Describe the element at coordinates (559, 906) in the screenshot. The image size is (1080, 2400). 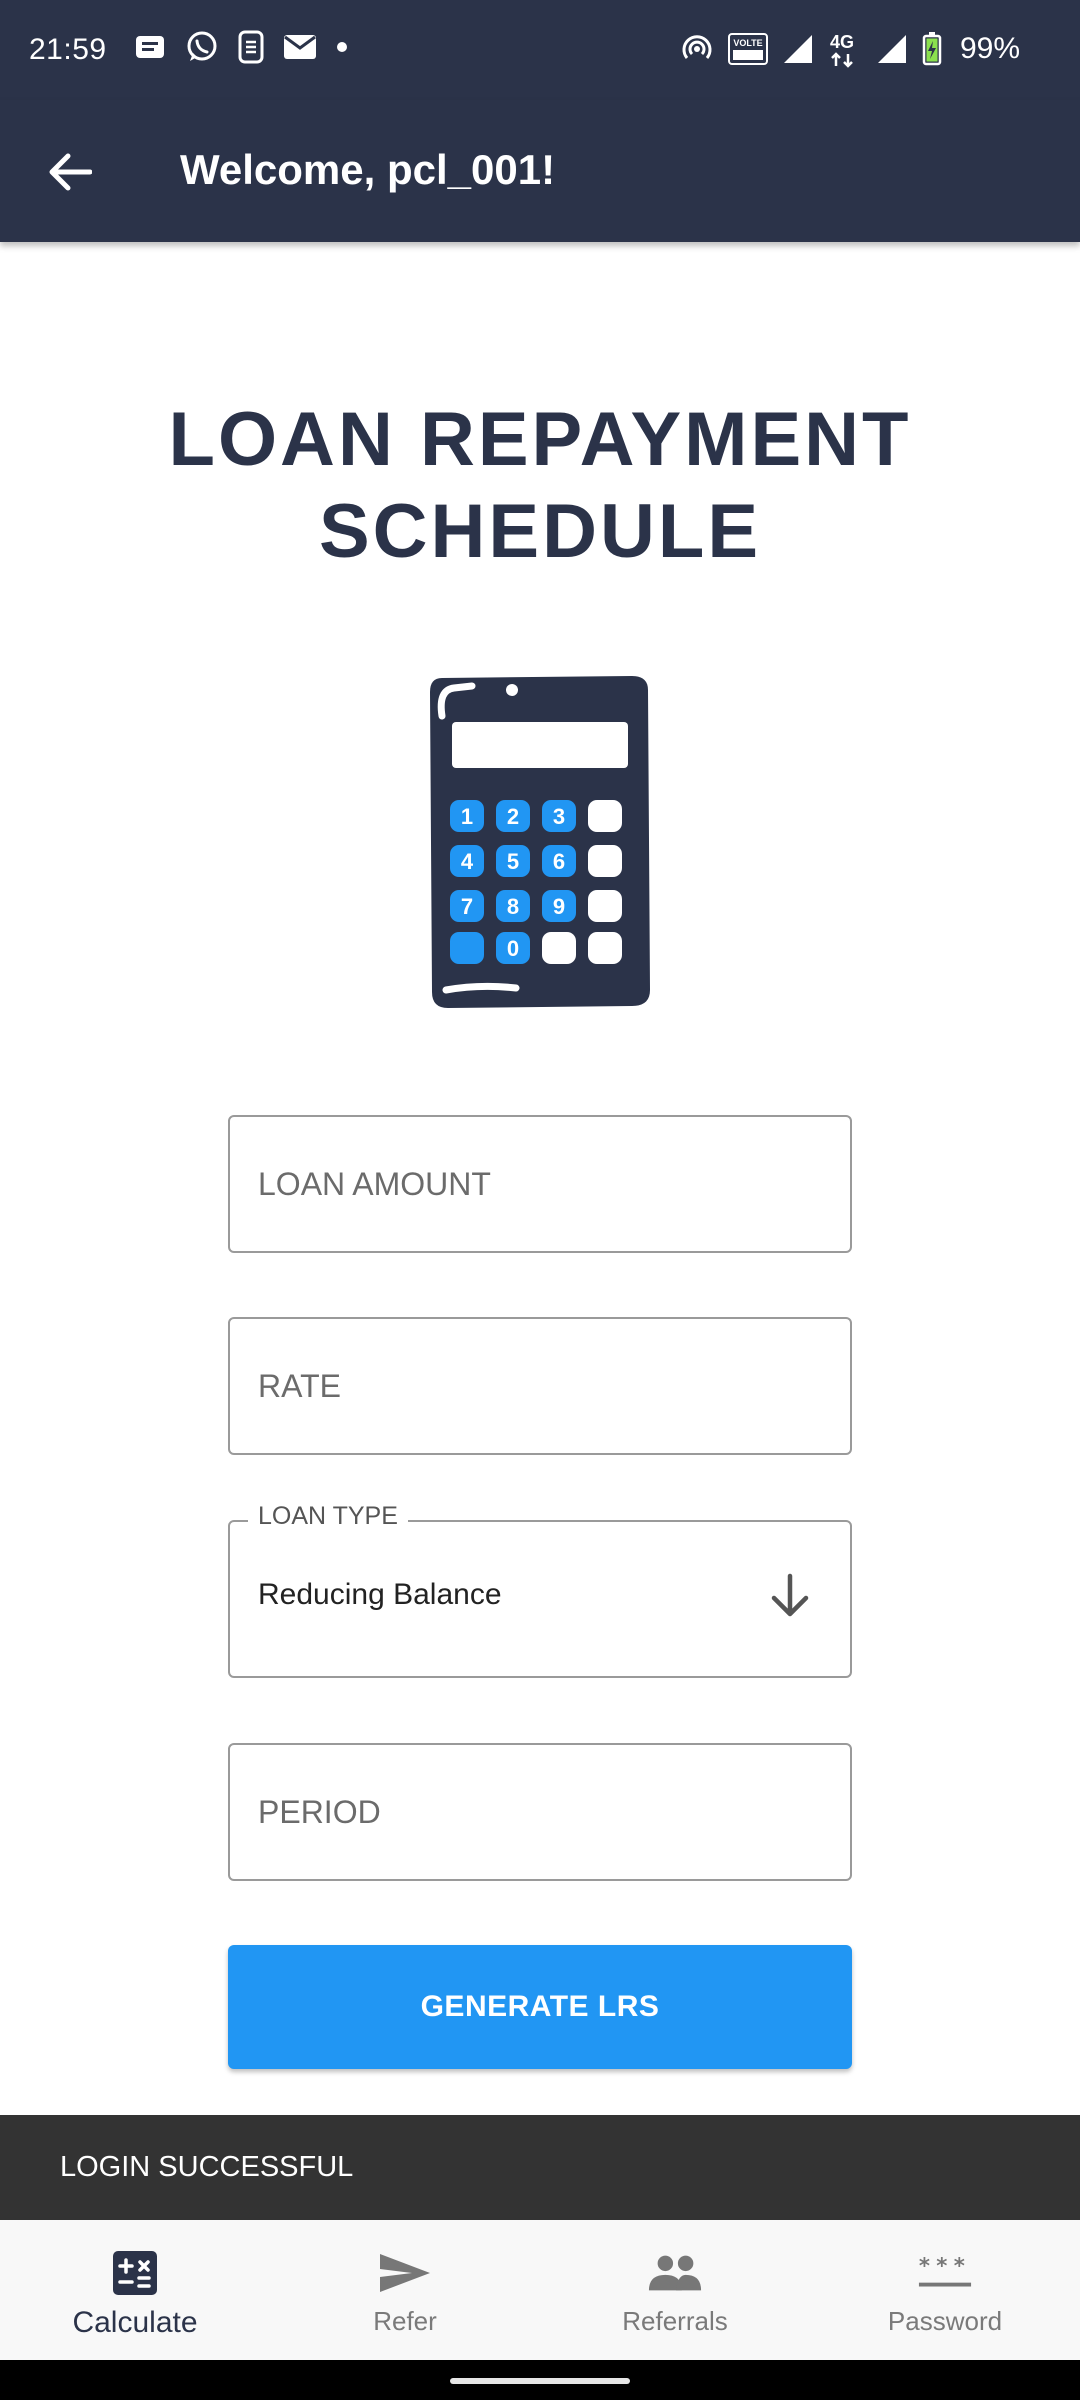
I see `svg-text: 9` at that location.